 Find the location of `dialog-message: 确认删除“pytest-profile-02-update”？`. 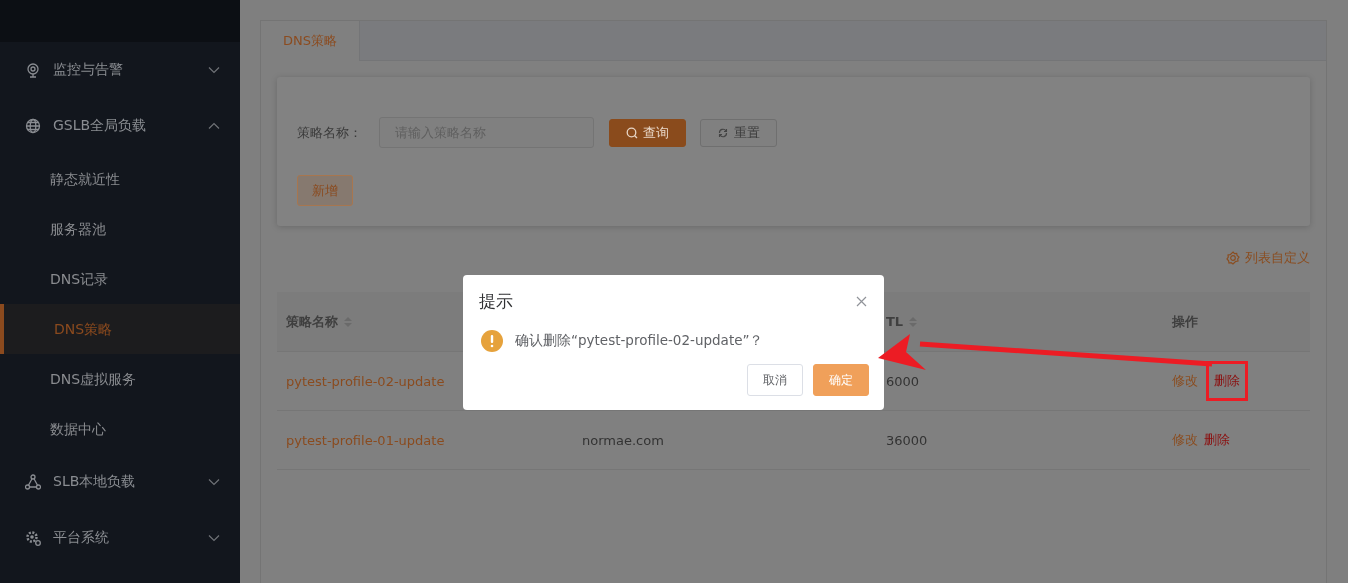

dialog-message: 确认删除“pytest-profile-02-update”？ is located at coordinates (639, 341).